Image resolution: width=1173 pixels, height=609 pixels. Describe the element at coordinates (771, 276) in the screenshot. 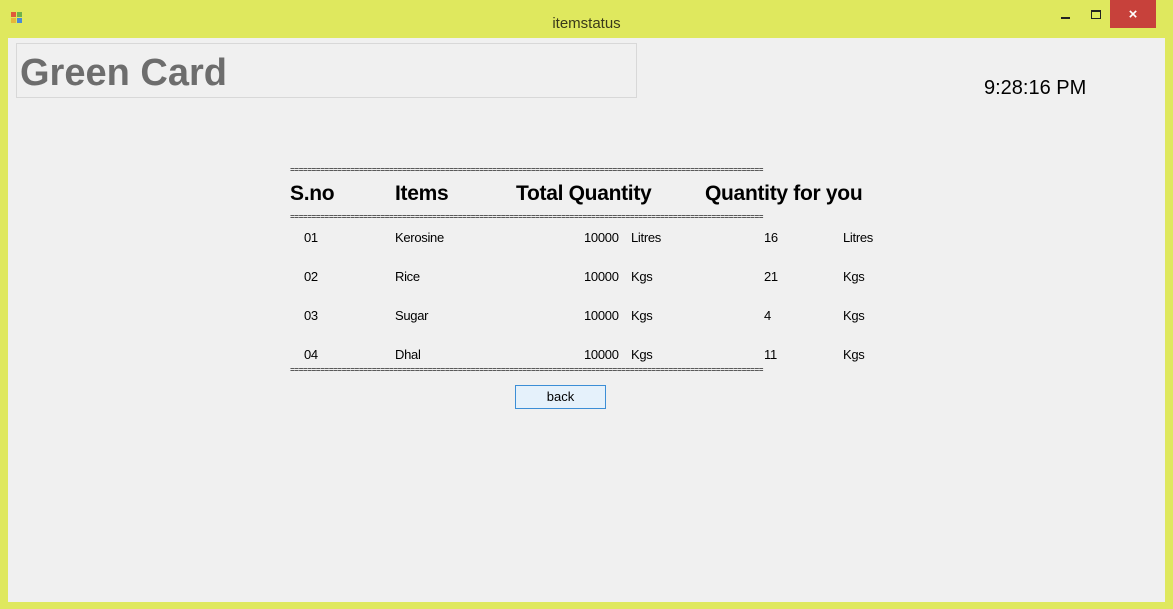

I see `row-yours: 21` at that location.